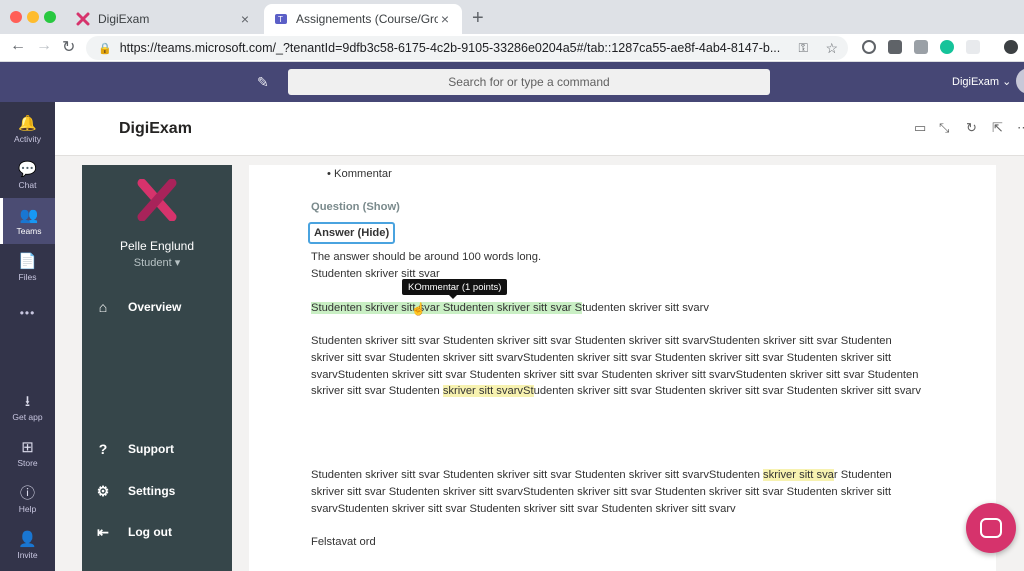  I want to click on chat-launcher-button, so click(991, 528).